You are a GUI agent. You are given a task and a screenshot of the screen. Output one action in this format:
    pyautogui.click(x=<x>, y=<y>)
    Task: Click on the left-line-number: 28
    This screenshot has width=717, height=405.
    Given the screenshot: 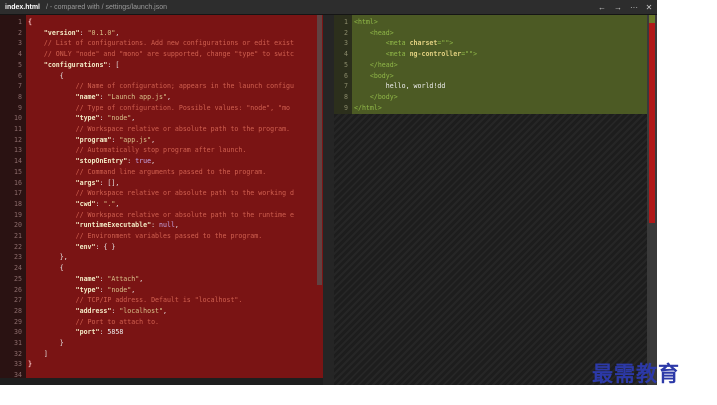 What is the action you would take?
    pyautogui.click(x=18, y=310)
    